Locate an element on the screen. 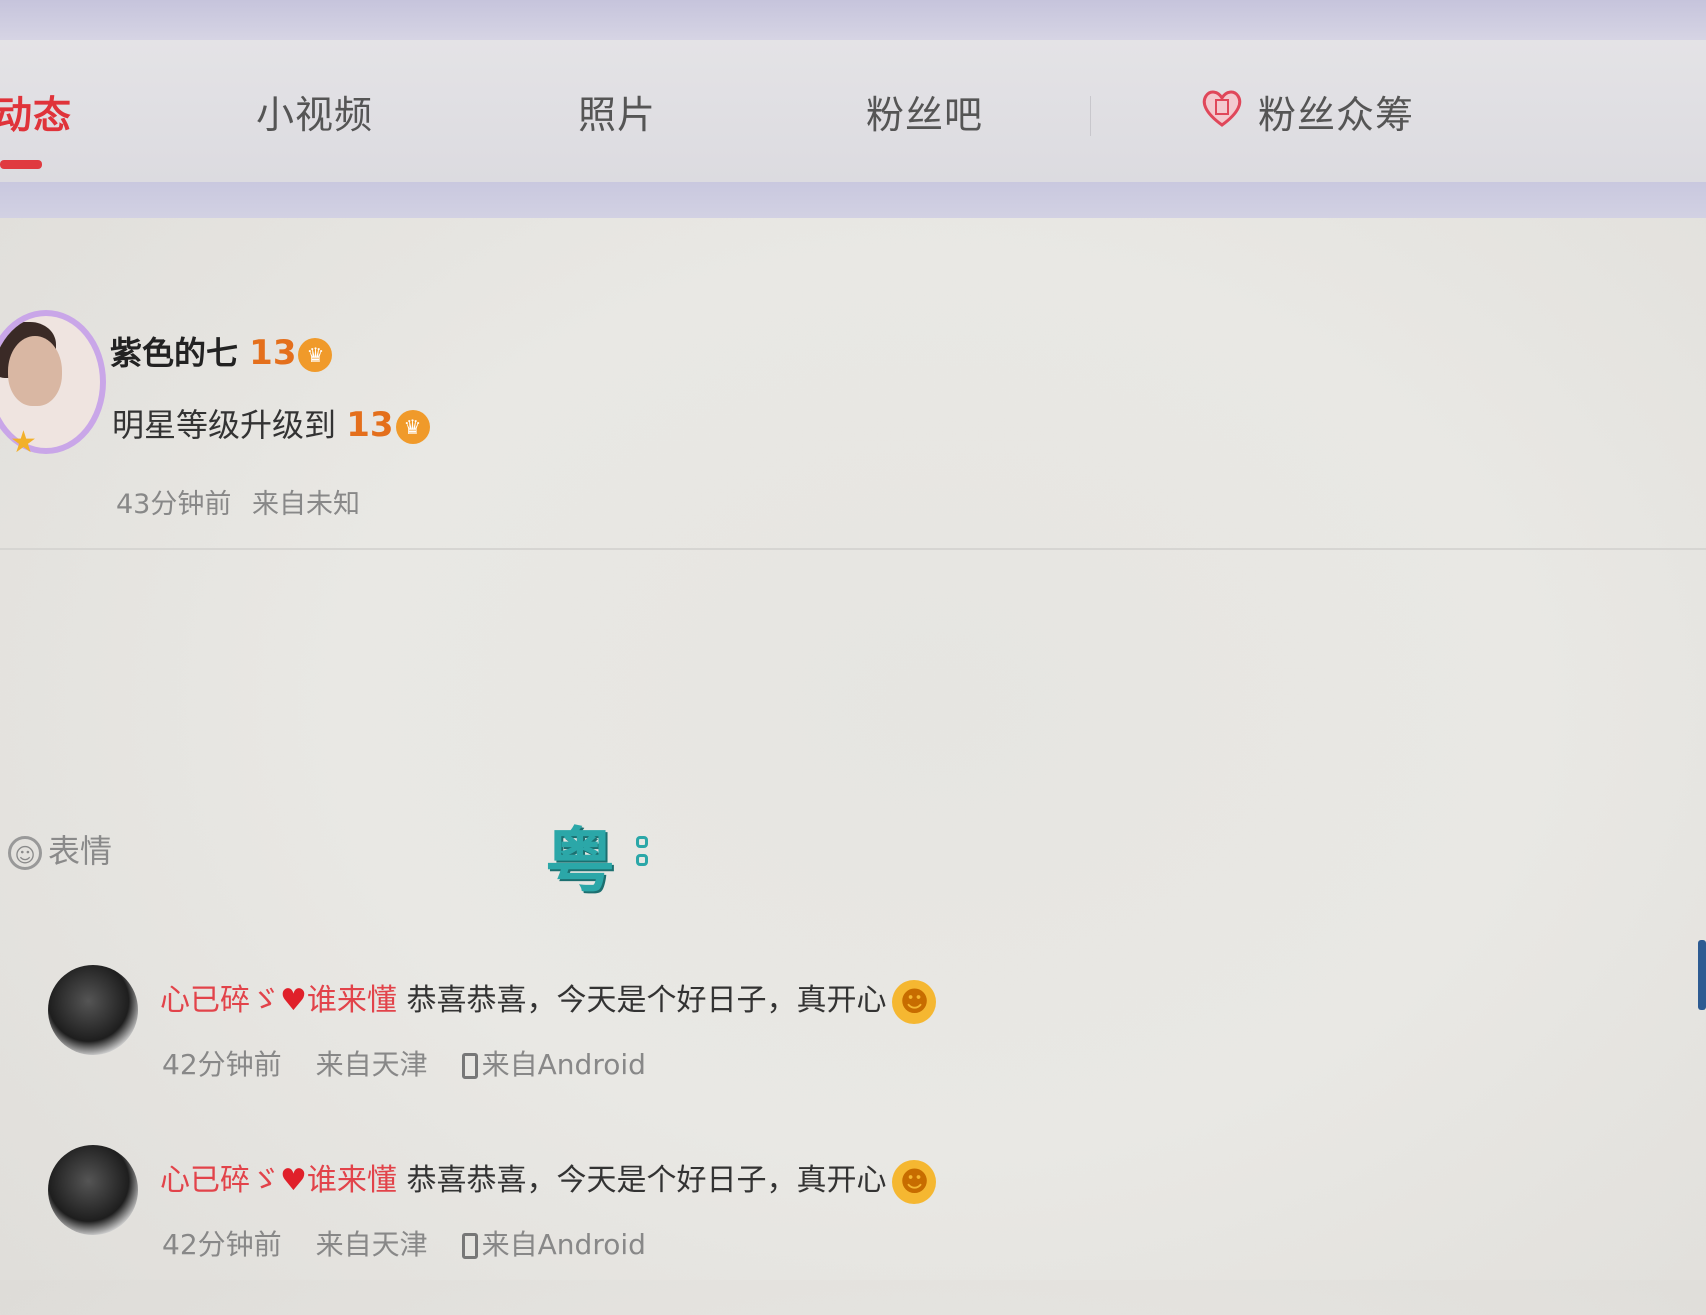  tab-fan-forum: 粉丝吧 is located at coordinates (924, 111).